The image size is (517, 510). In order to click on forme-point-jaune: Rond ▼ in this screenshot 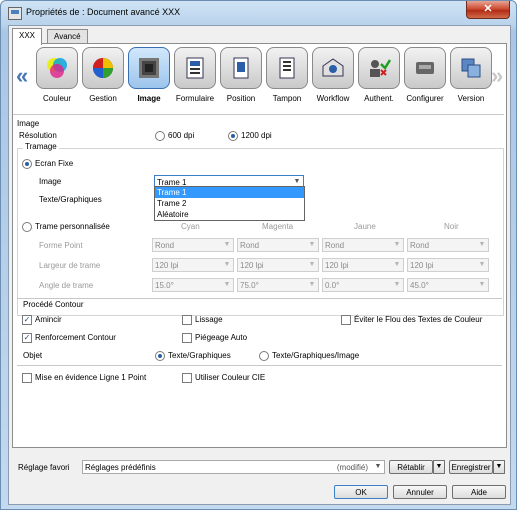, I will do `click(363, 245)`.